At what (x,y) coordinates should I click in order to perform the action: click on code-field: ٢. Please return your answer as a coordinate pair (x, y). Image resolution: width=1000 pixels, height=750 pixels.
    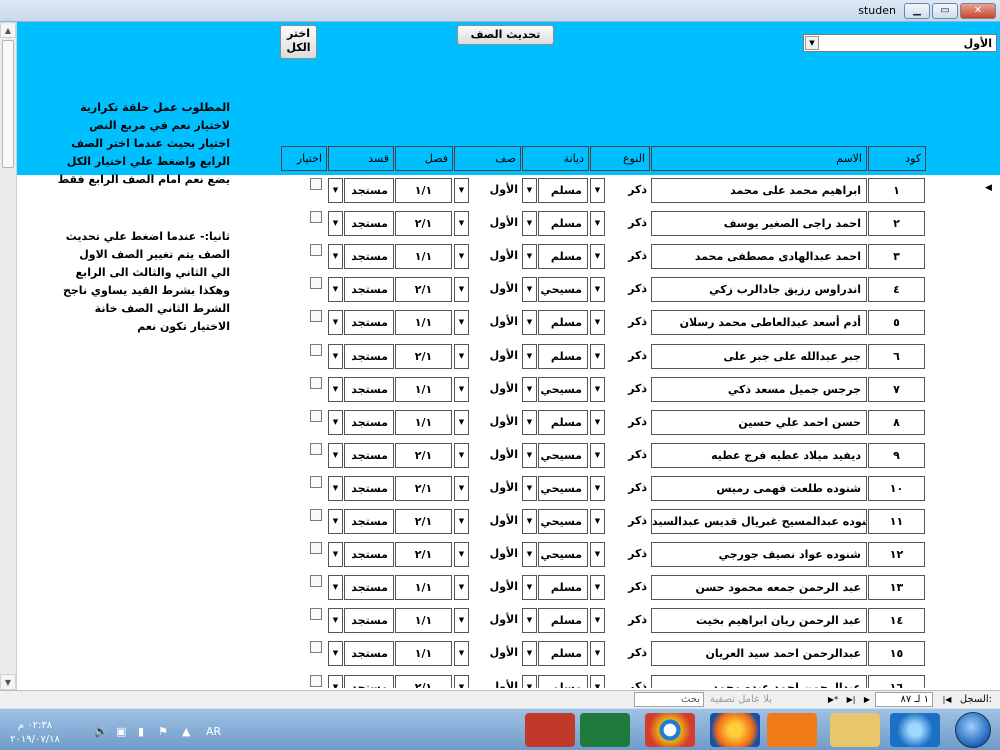
    Looking at the image, I should click on (896, 223).